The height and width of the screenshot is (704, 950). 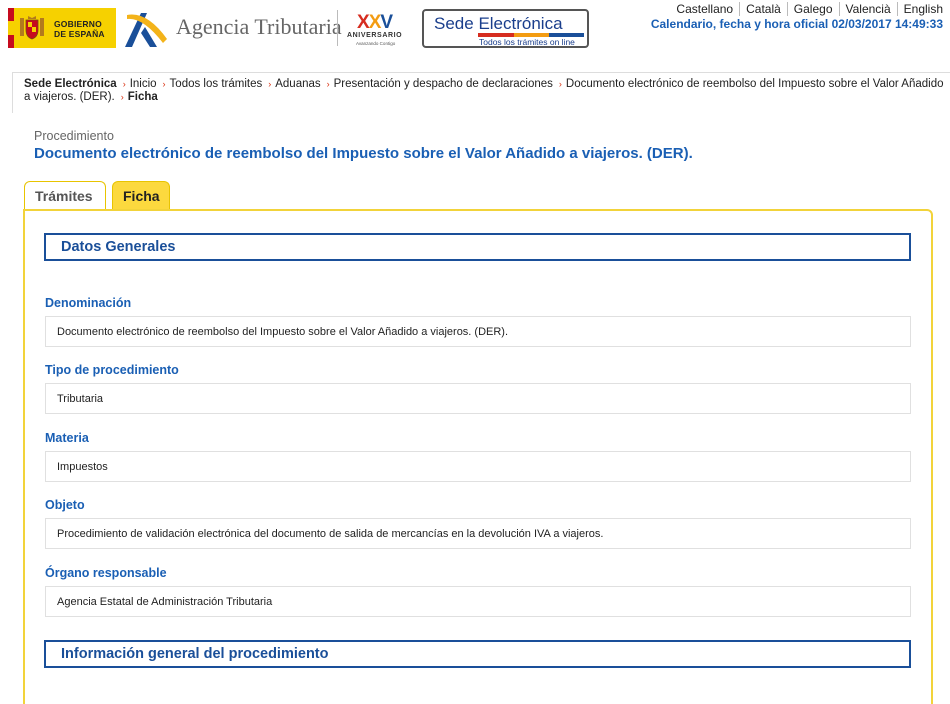 What do you see at coordinates (478, 466) in the screenshot?
I see `field-value-materia: Impuestos` at bounding box center [478, 466].